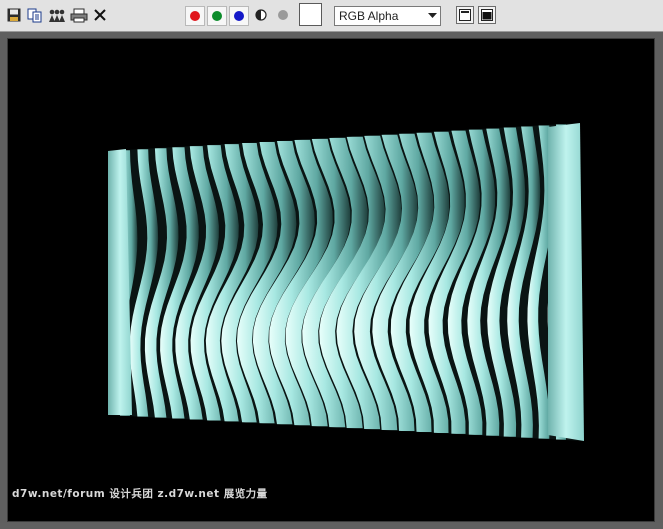 Image resolution: width=663 pixels, height=529 pixels. Describe the element at coordinates (369, 16) in the screenshot. I see `channel-select-value: RGB Alpha` at that location.